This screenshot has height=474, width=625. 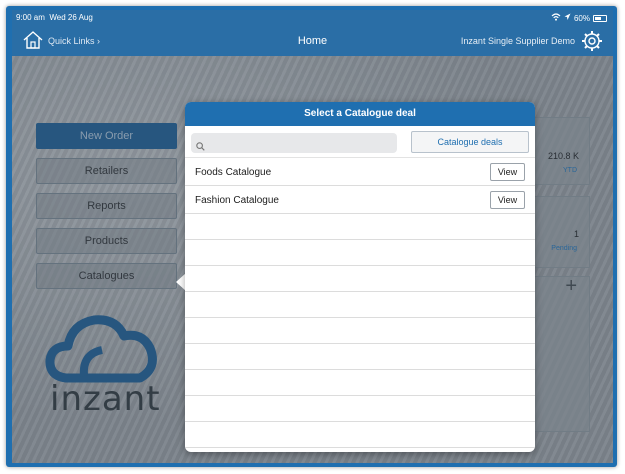 I want to click on catalogue-name: Foods Catalogue, so click(x=233, y=172).